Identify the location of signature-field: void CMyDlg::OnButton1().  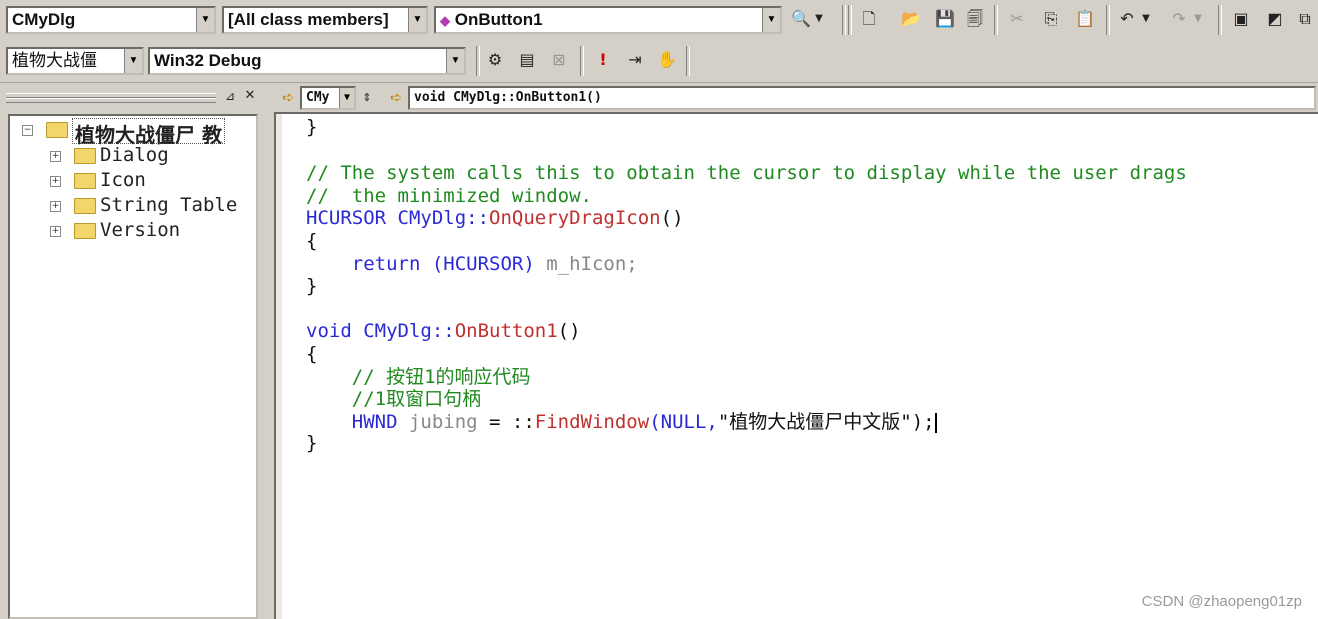
(862, 98).